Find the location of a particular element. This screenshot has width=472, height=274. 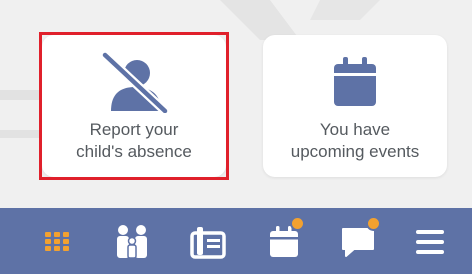

report-absence-line1: Report your is located at coordinates (134, 129).